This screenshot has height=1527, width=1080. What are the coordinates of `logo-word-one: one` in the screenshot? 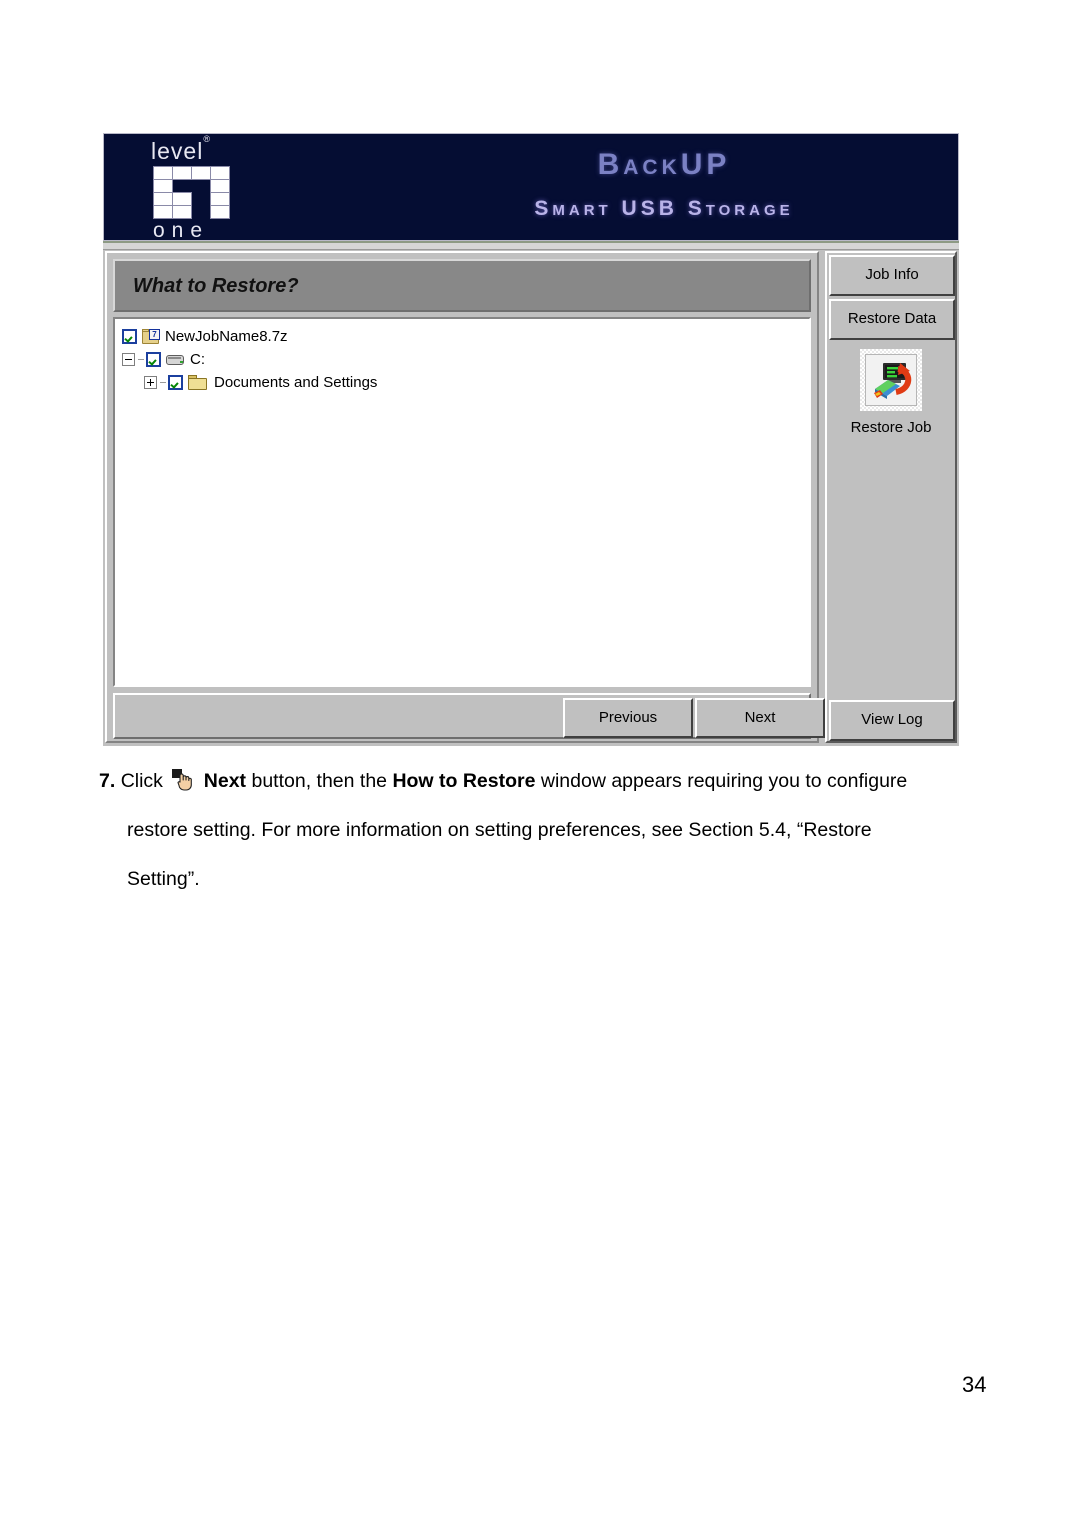 It's located at (181, 230).